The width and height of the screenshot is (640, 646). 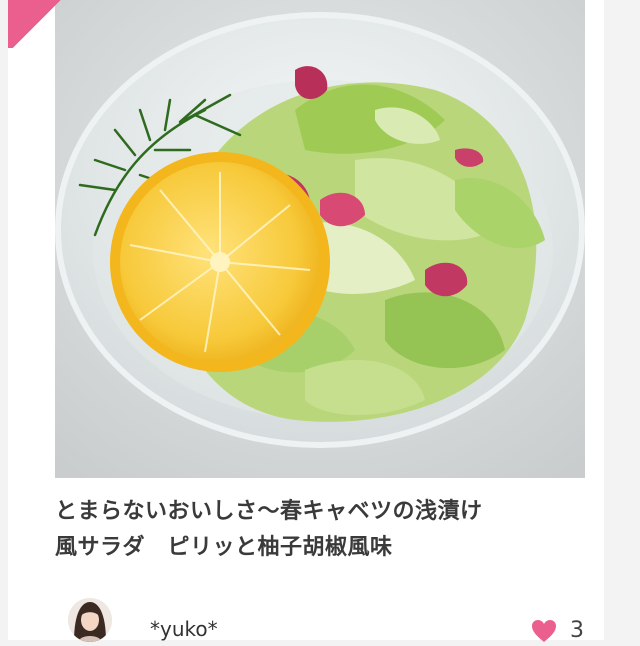 I want to click on like-count: 3, so click(x=577, y=630).